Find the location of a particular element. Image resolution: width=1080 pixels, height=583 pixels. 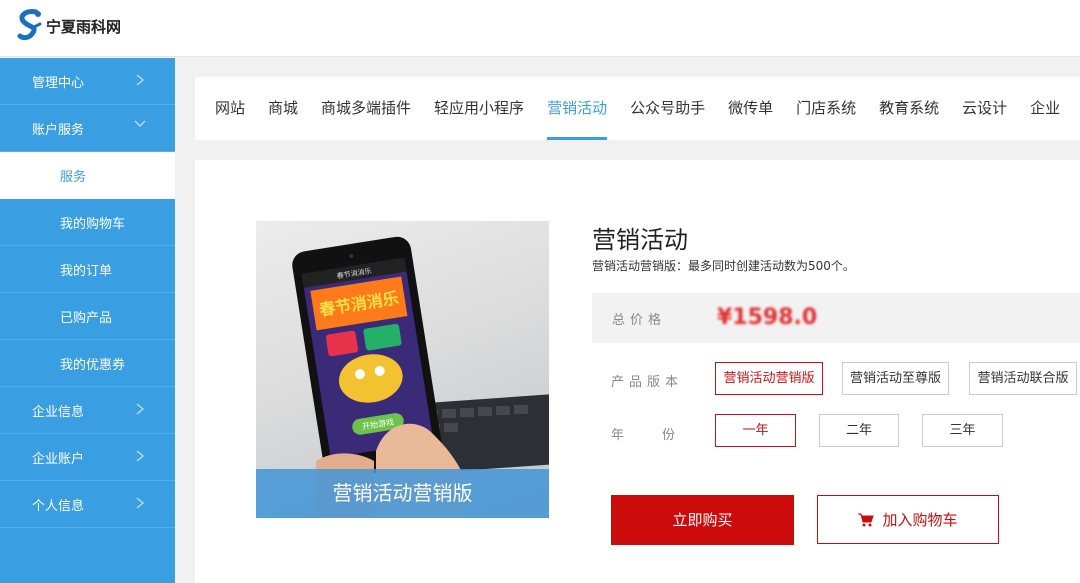

sidebar-item-label: 账户服务 is located at coordinates (58, 130).